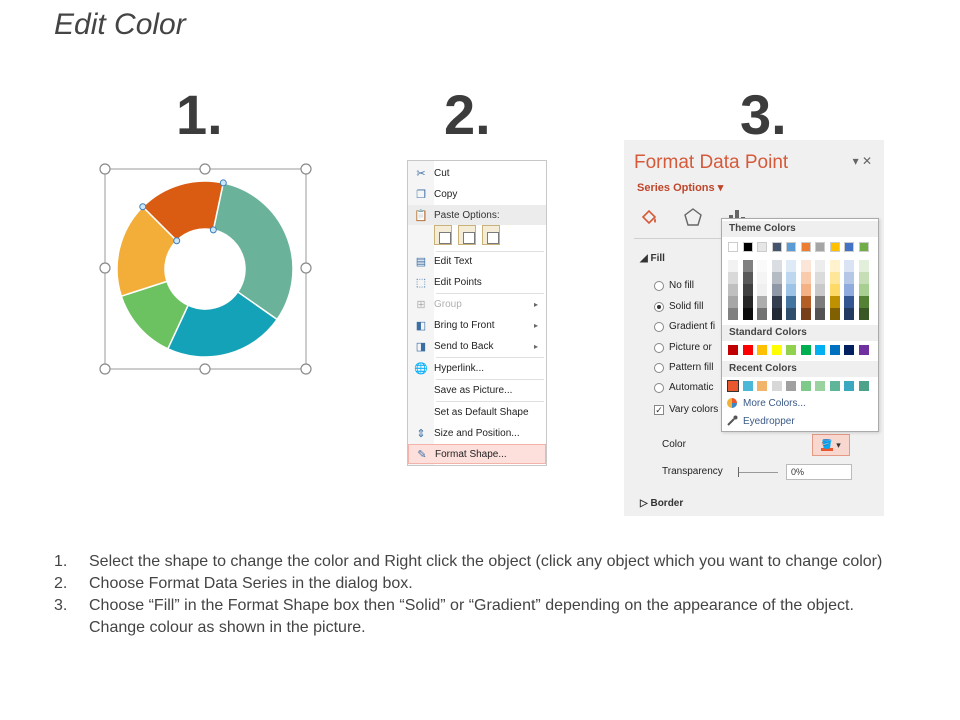  Describe the element at coordinates (683, 367) in the screenshot. I see `fill-option-pattern-fill: Pattern fill` at that location.